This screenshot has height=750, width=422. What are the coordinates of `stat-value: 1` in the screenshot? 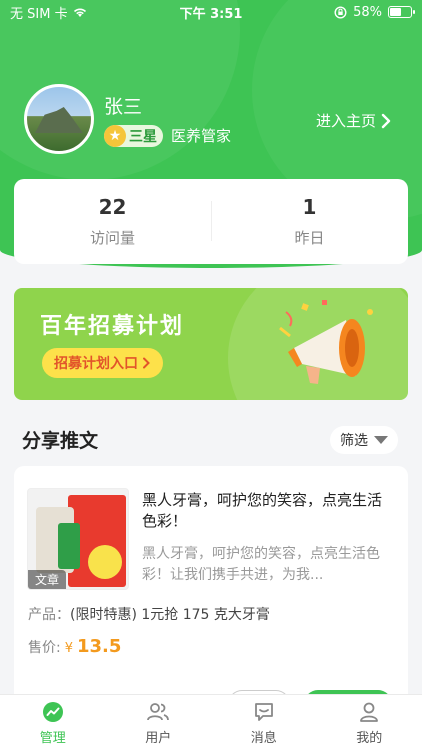 It's located at (309, 207).